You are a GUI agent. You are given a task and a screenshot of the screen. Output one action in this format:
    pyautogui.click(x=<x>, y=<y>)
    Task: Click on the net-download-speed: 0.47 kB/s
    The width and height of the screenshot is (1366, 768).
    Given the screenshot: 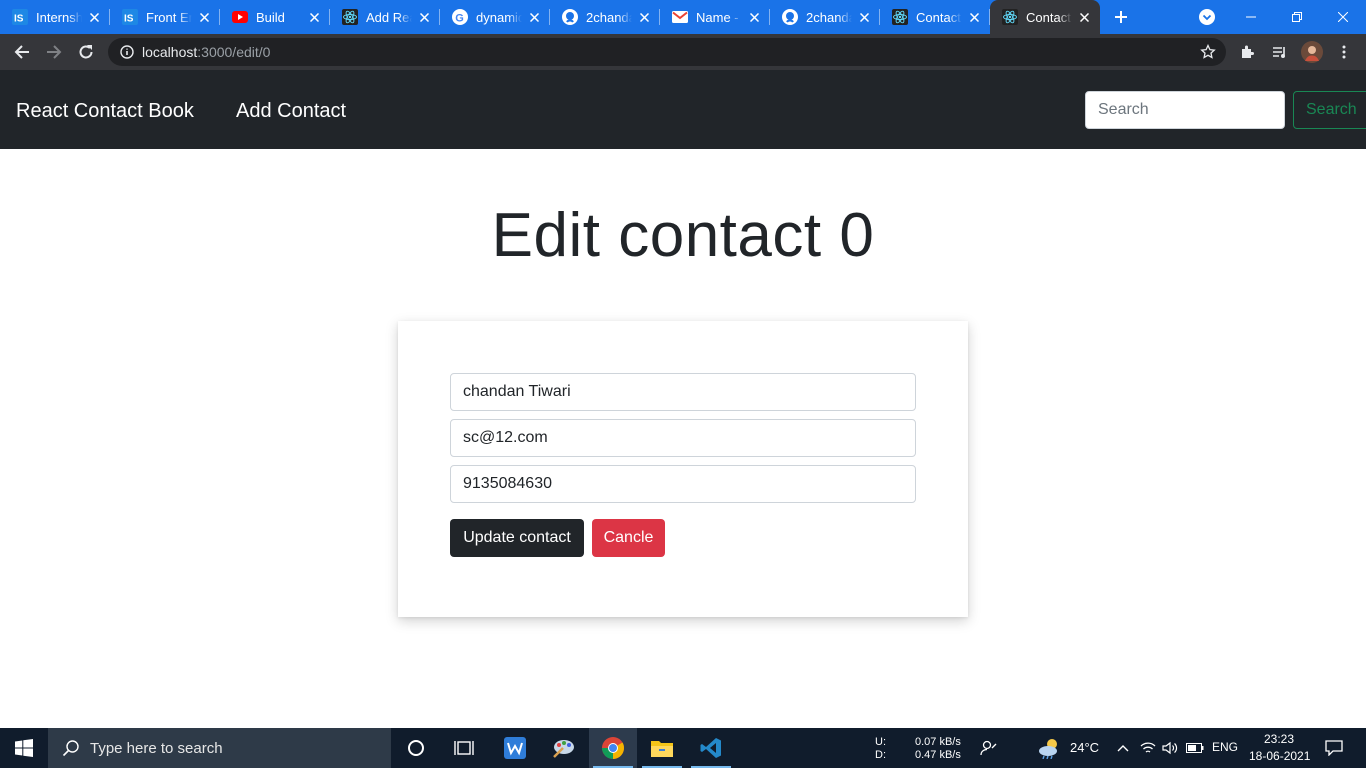 What is the action you would take?
    pyautogui.click(x=938, y=755)
    